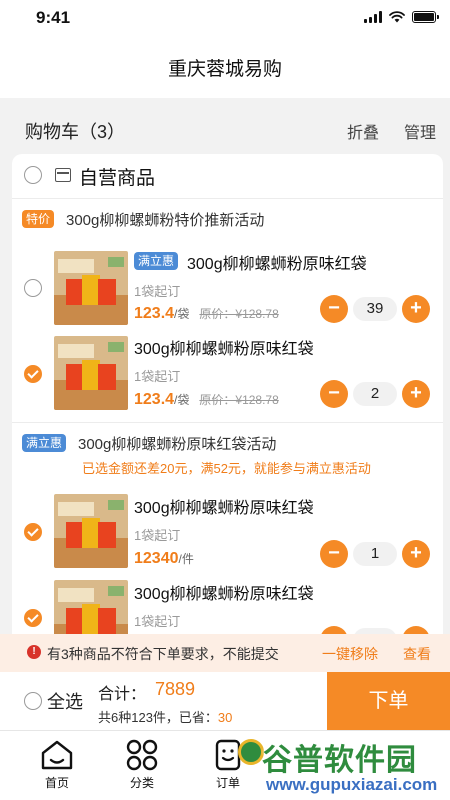 The image size is (450, 800). Describe the element at coordinates (38, 219) in the screenshot. I see `promo-tag-special: 特价` at that location.